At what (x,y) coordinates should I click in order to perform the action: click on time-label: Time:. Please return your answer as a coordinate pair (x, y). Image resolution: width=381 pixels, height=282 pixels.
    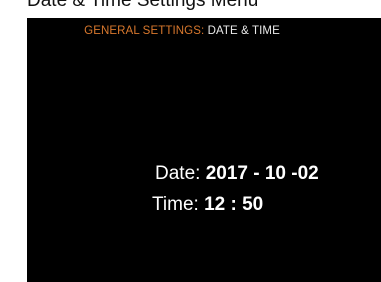
    Looking at the image, I should click on (175, 204).